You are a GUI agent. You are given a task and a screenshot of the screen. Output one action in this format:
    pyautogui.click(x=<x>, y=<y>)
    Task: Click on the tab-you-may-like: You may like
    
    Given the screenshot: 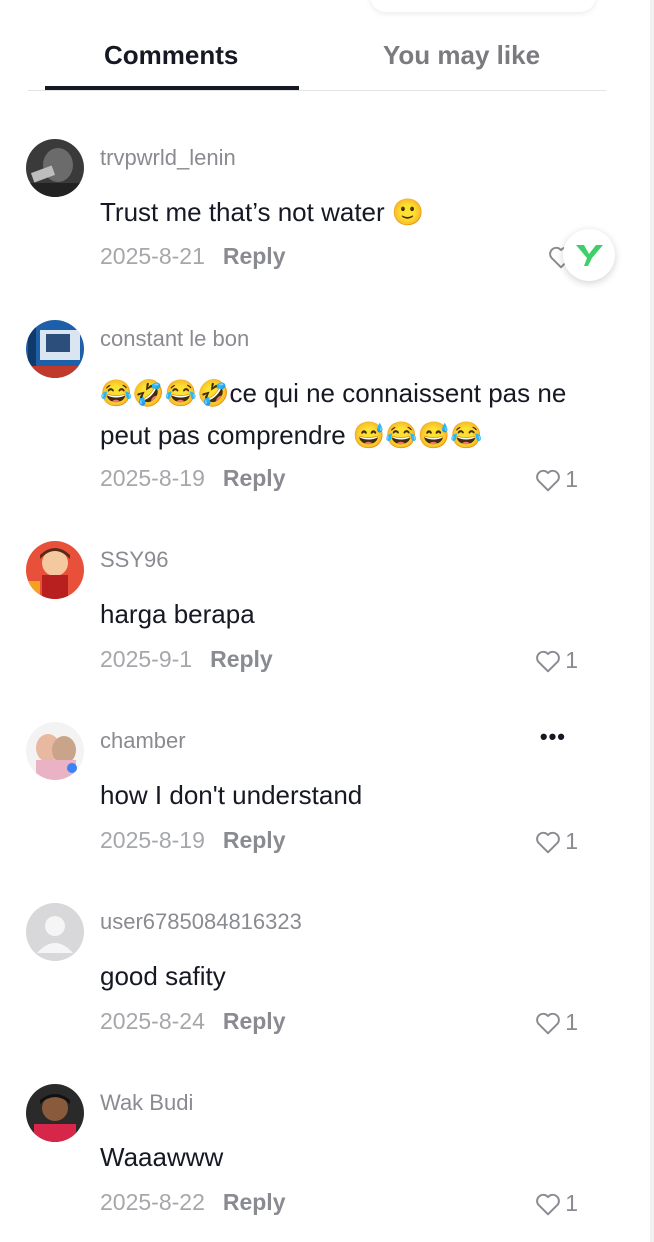 What is the action you would take?
    pyautogui.click(x=461, y=55)
    